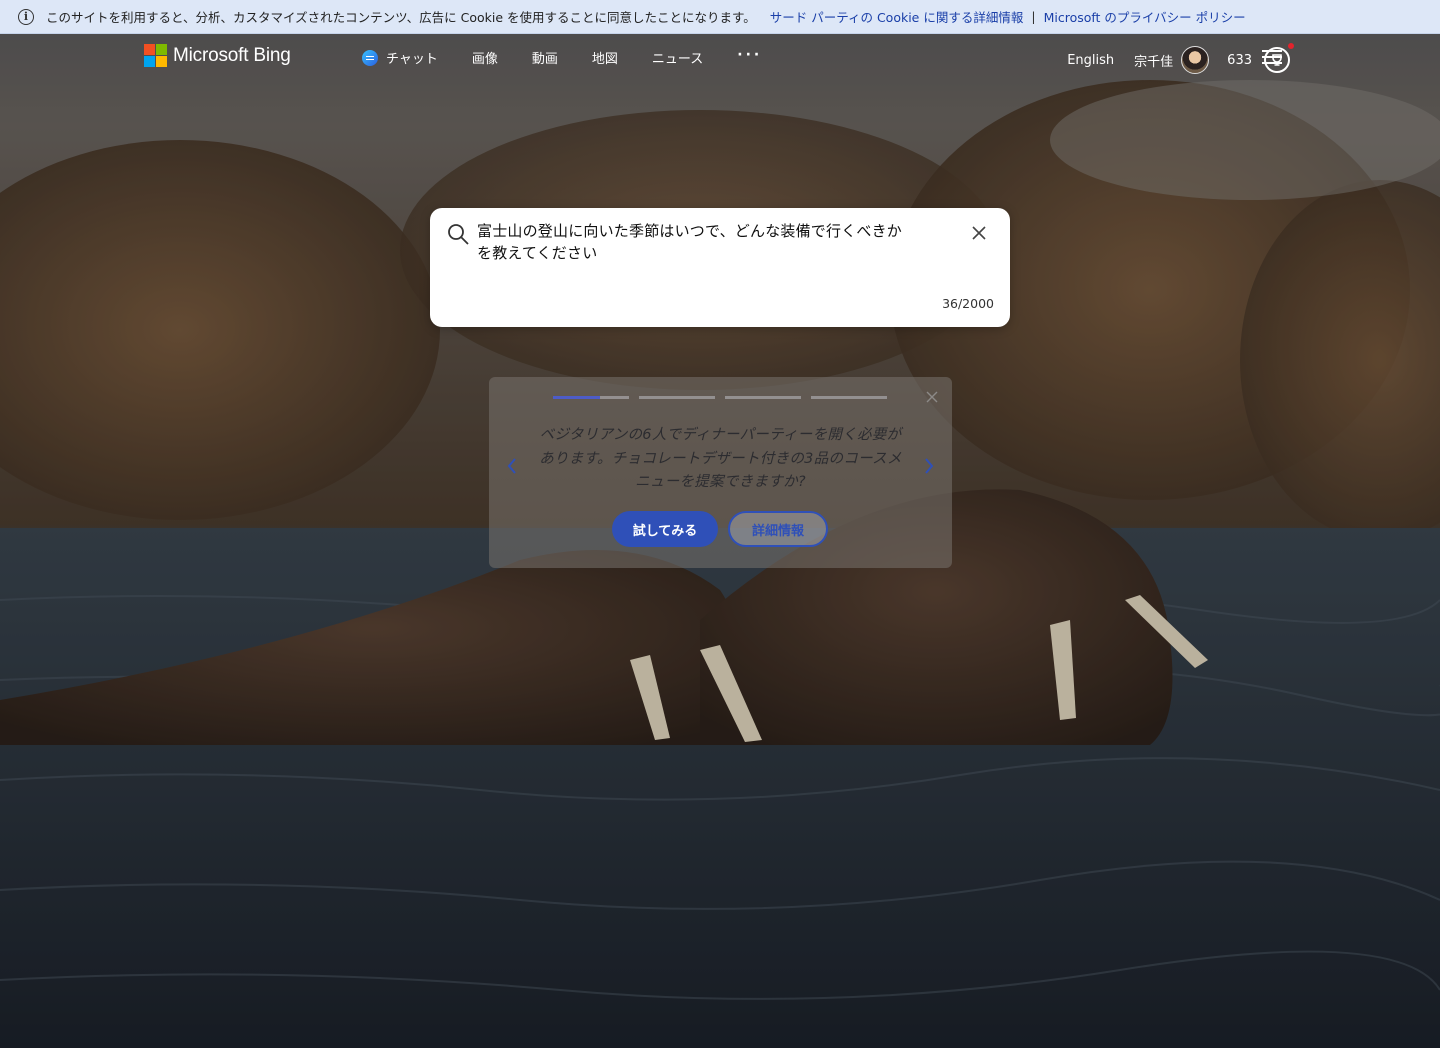 The width and height of the screenshot is (1440, 1048). I want to click on main-nav: チャット 画像 動画 地図 ニュース ···, so click(579, 57).